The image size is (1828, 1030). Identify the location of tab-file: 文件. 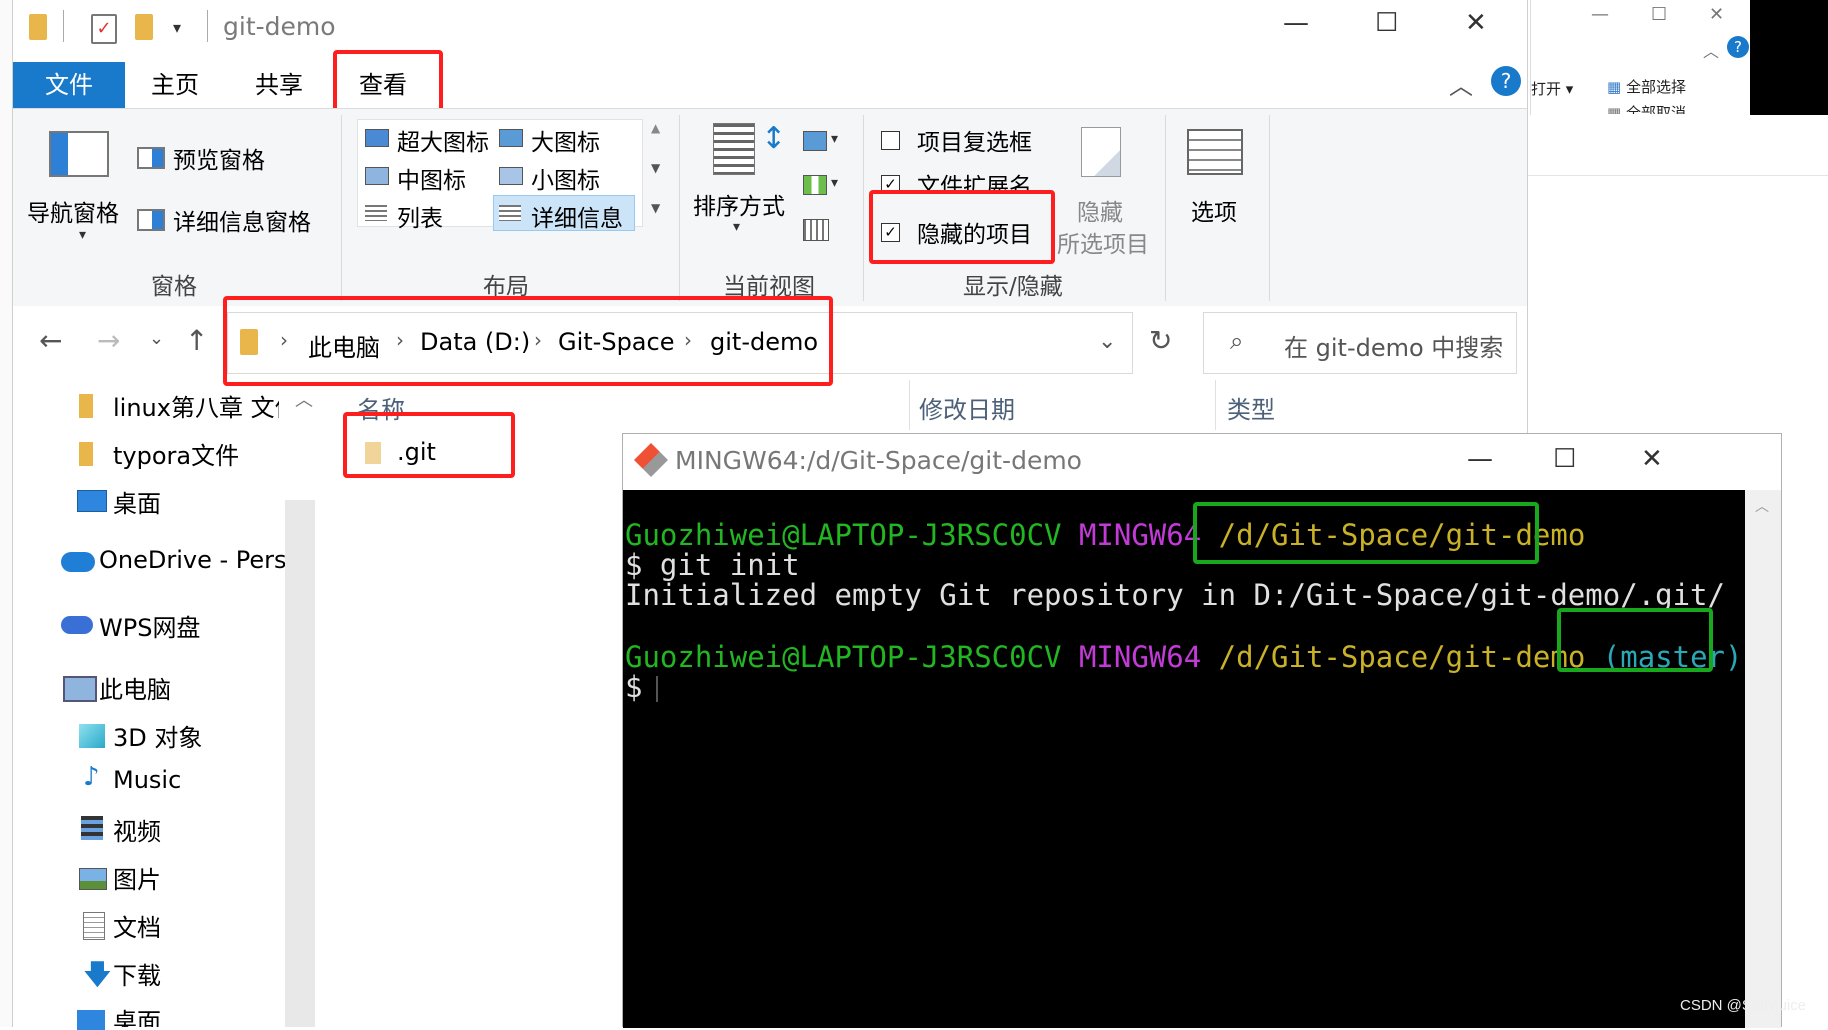
(69, 85).